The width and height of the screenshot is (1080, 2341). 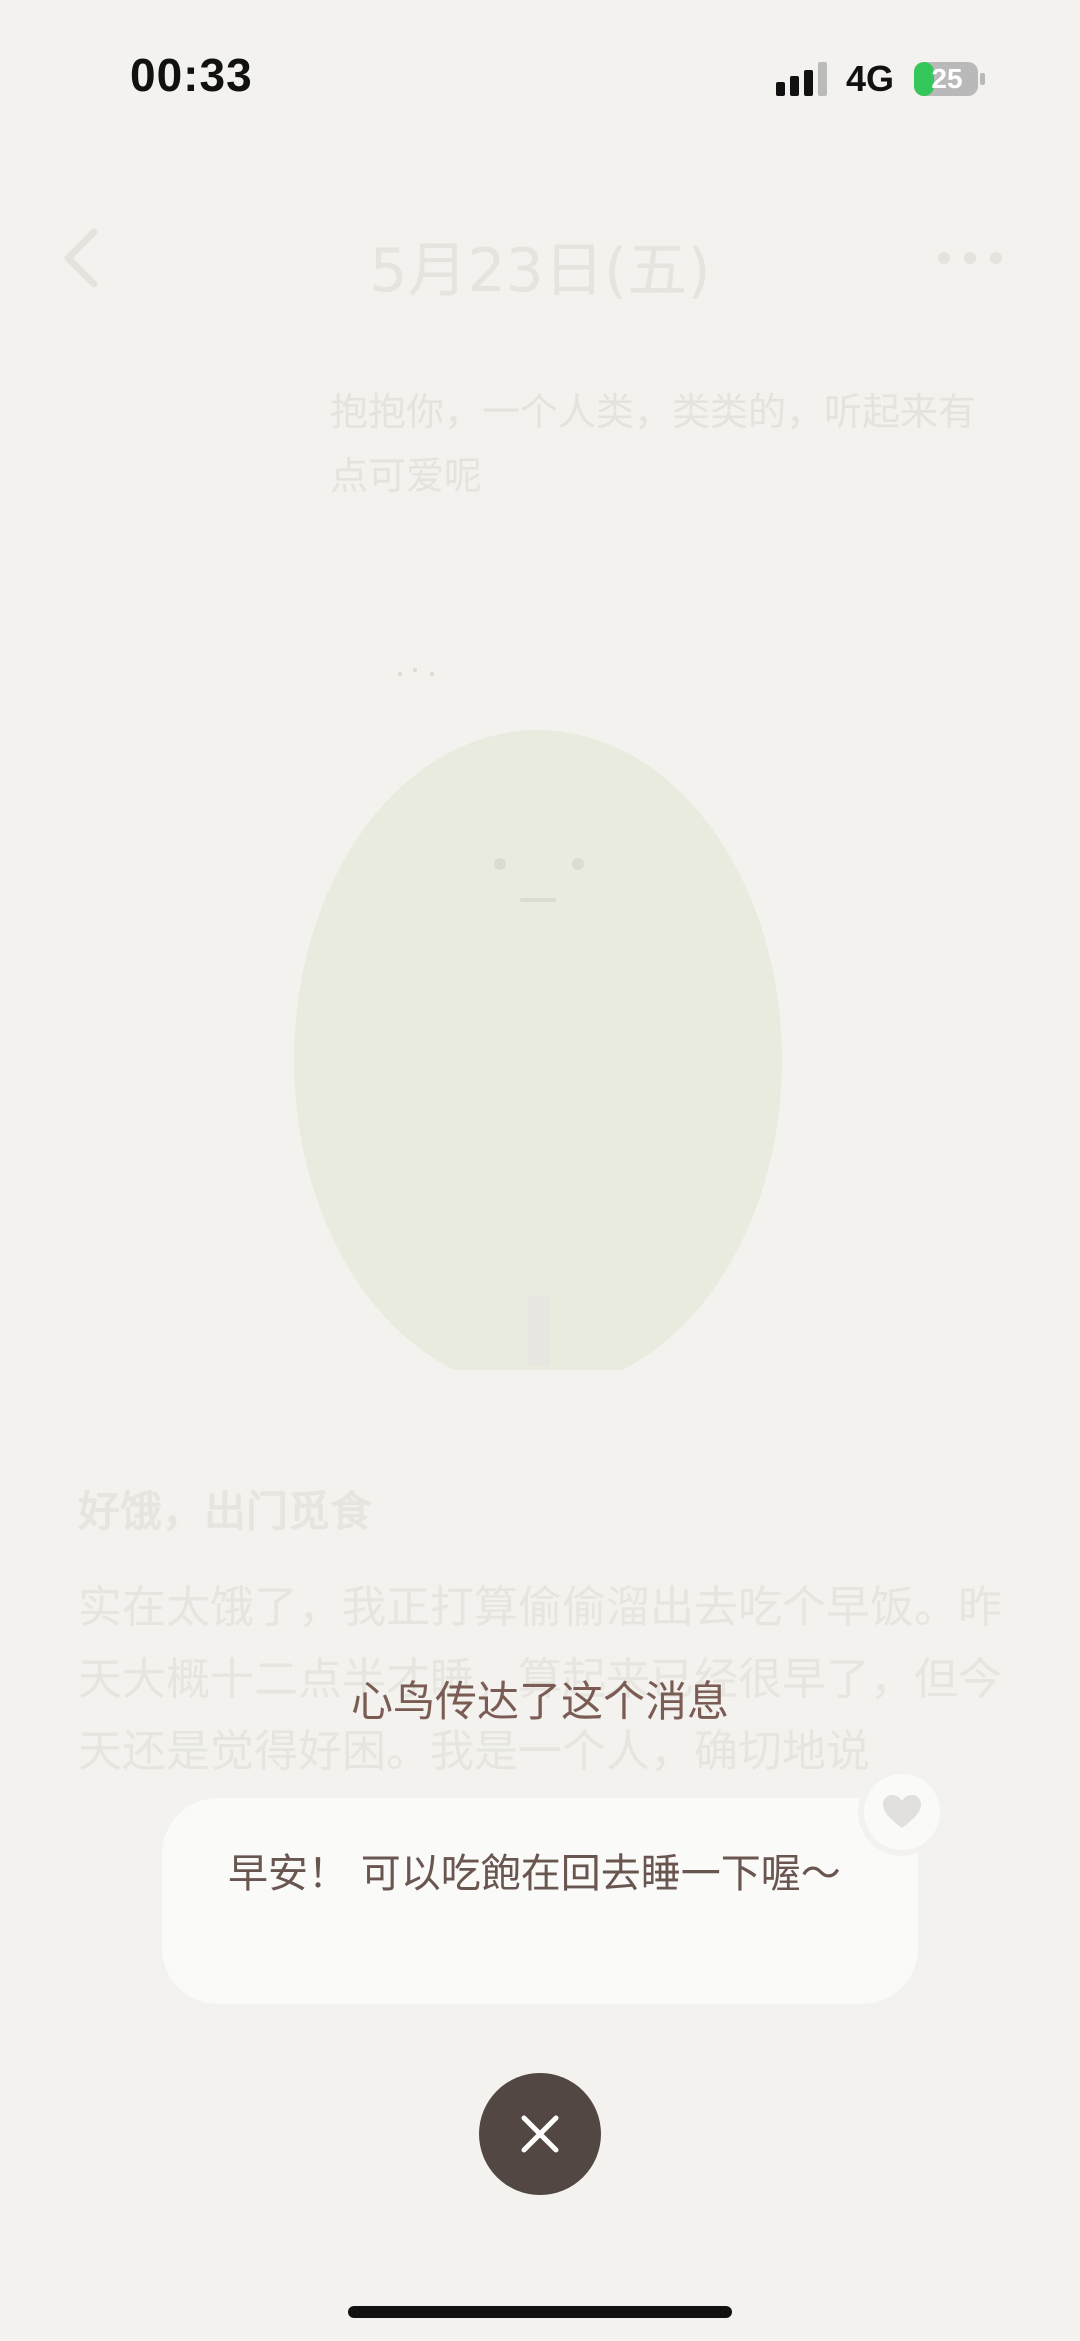 What do you see at coordinates (540, 2312) in the screenshot?
I see `home-indicator` at bounding box center [540, 2312].